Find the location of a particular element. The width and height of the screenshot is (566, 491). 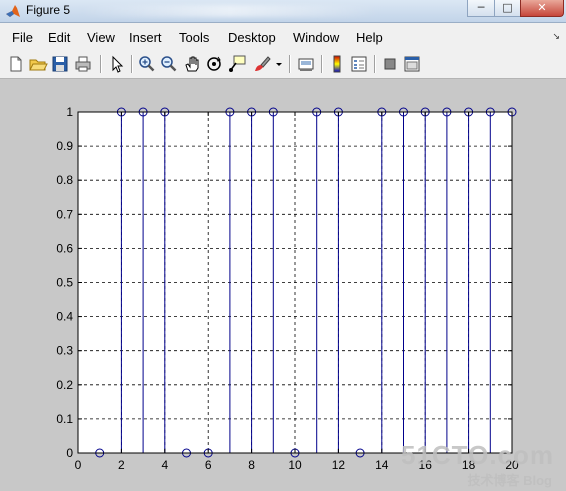

show-plot-tools-icon is located at coordinates (412, 64).